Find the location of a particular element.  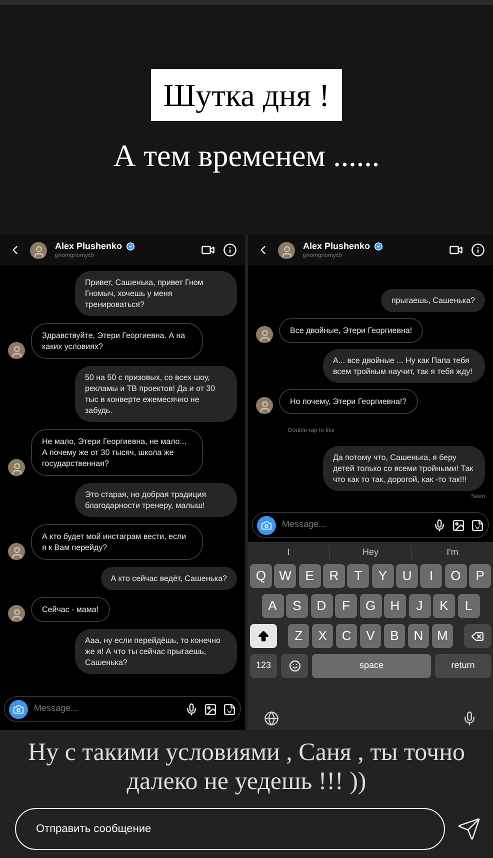

sent-message: А кто сейчас ведёт, Сашенька? is located at coordinates (168, 578).